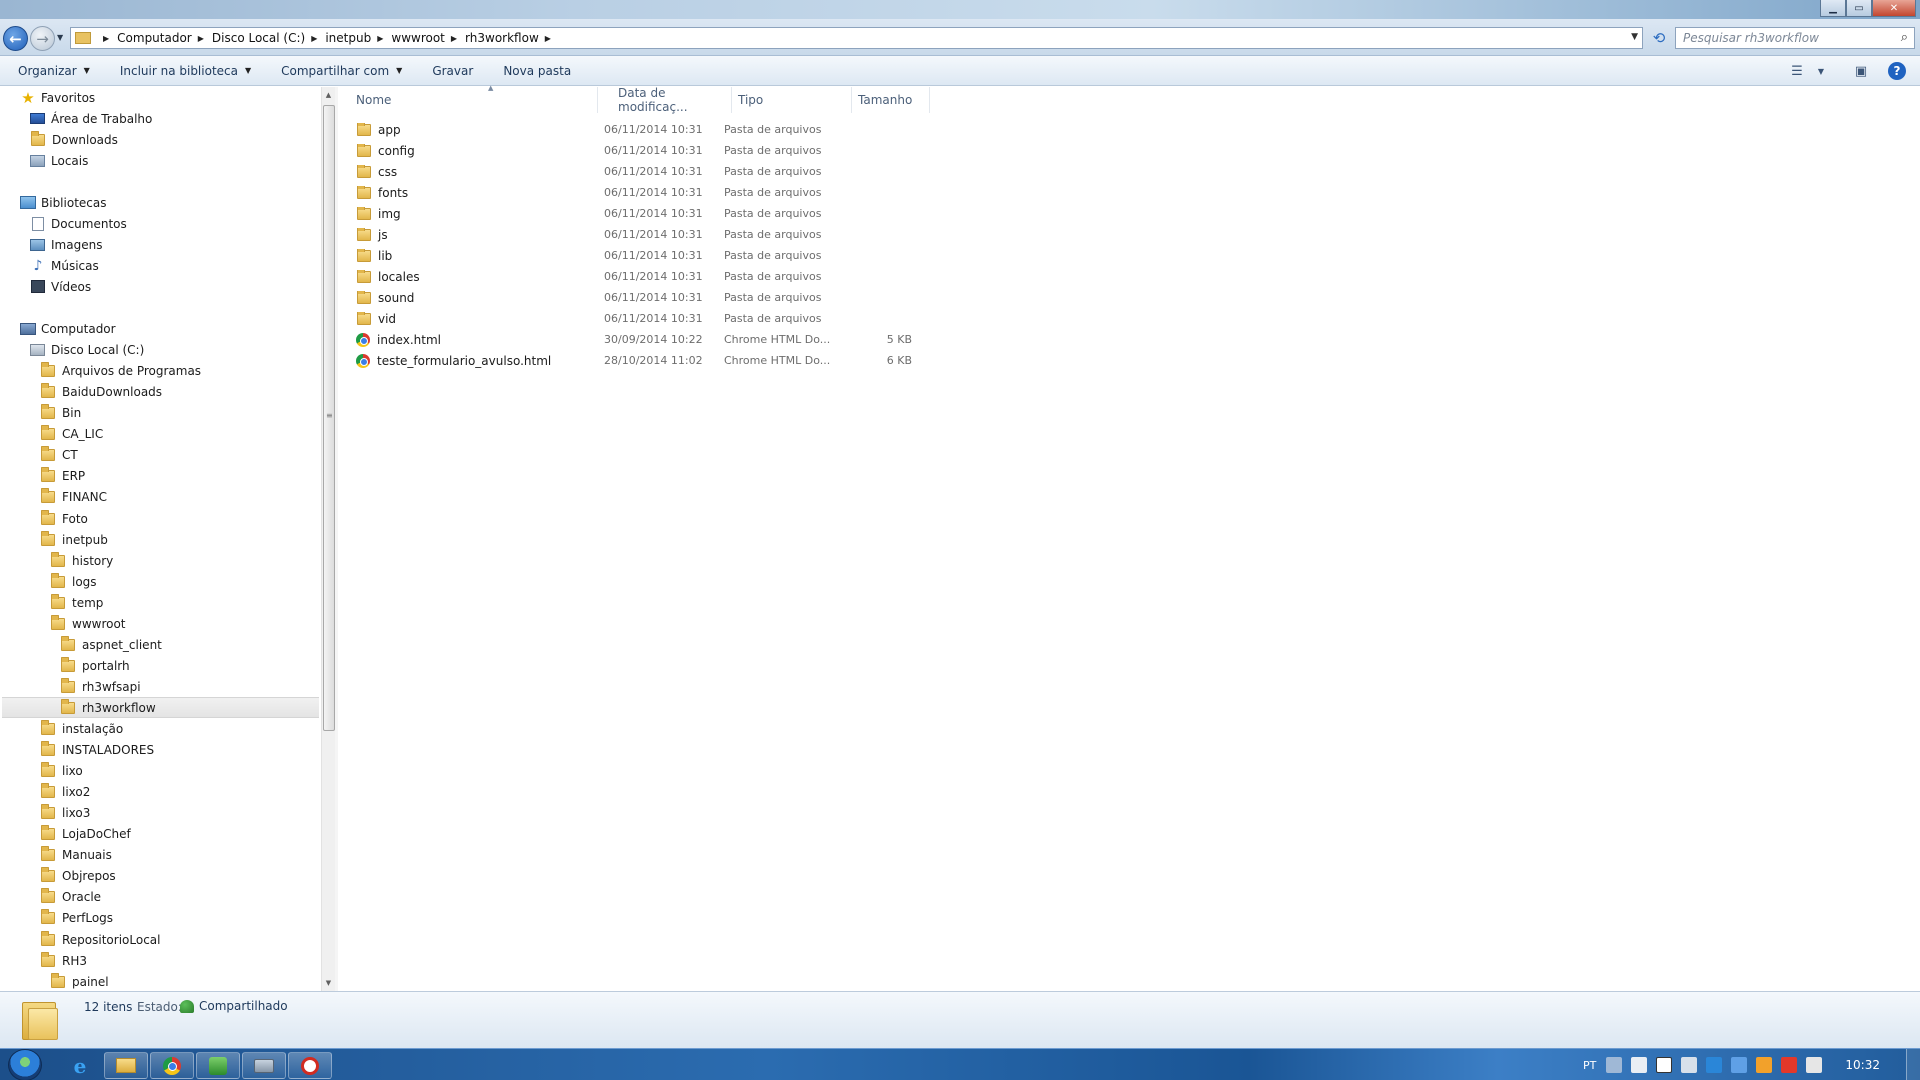  What do you see at coordinates (59, 160) in the screenshot?
I see `nav-favorite-item: Locais` at bounding box center [59, 160].